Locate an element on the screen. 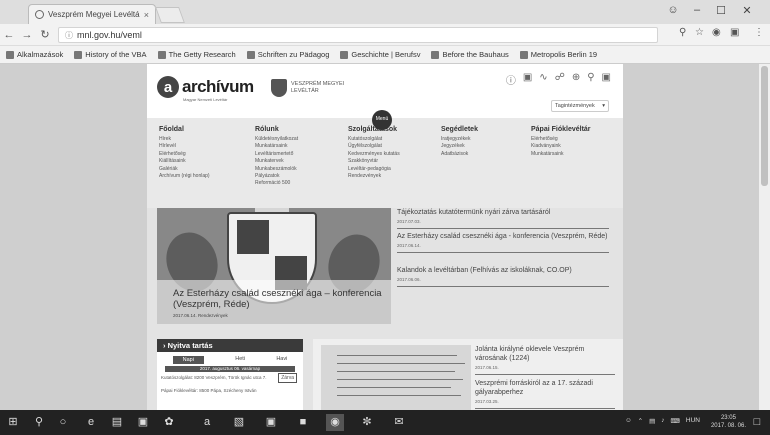 The image size is (770, 435). institution-select: Tagintézmények ▾ is located at coordinates (580, 106).